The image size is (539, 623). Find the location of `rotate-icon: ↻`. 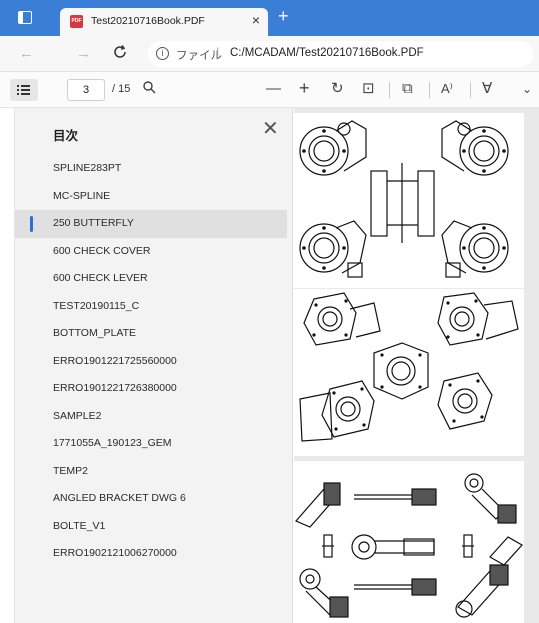

rotate-icon: ↻ is located at coordinates (337, 89).